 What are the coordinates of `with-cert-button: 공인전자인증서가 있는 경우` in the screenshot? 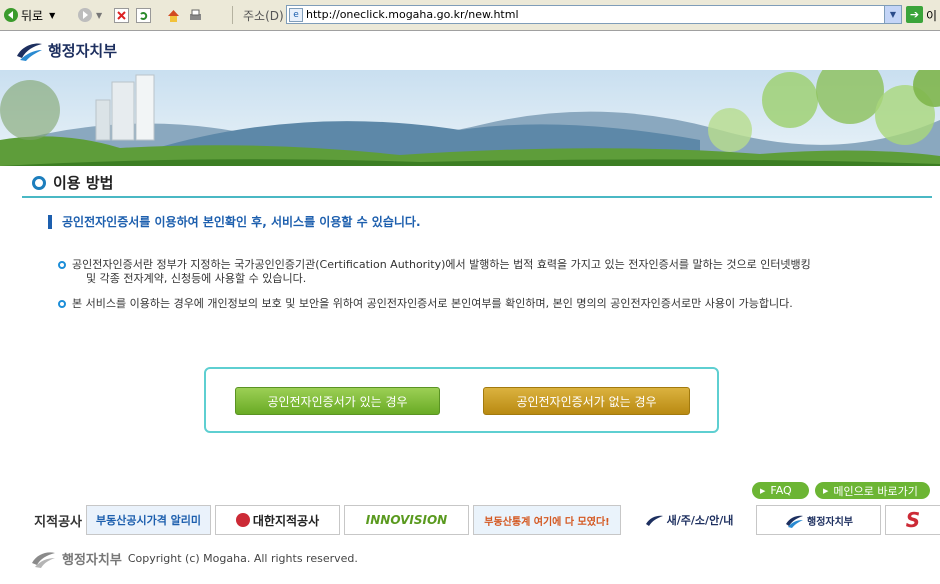 It's located at (337, 401).